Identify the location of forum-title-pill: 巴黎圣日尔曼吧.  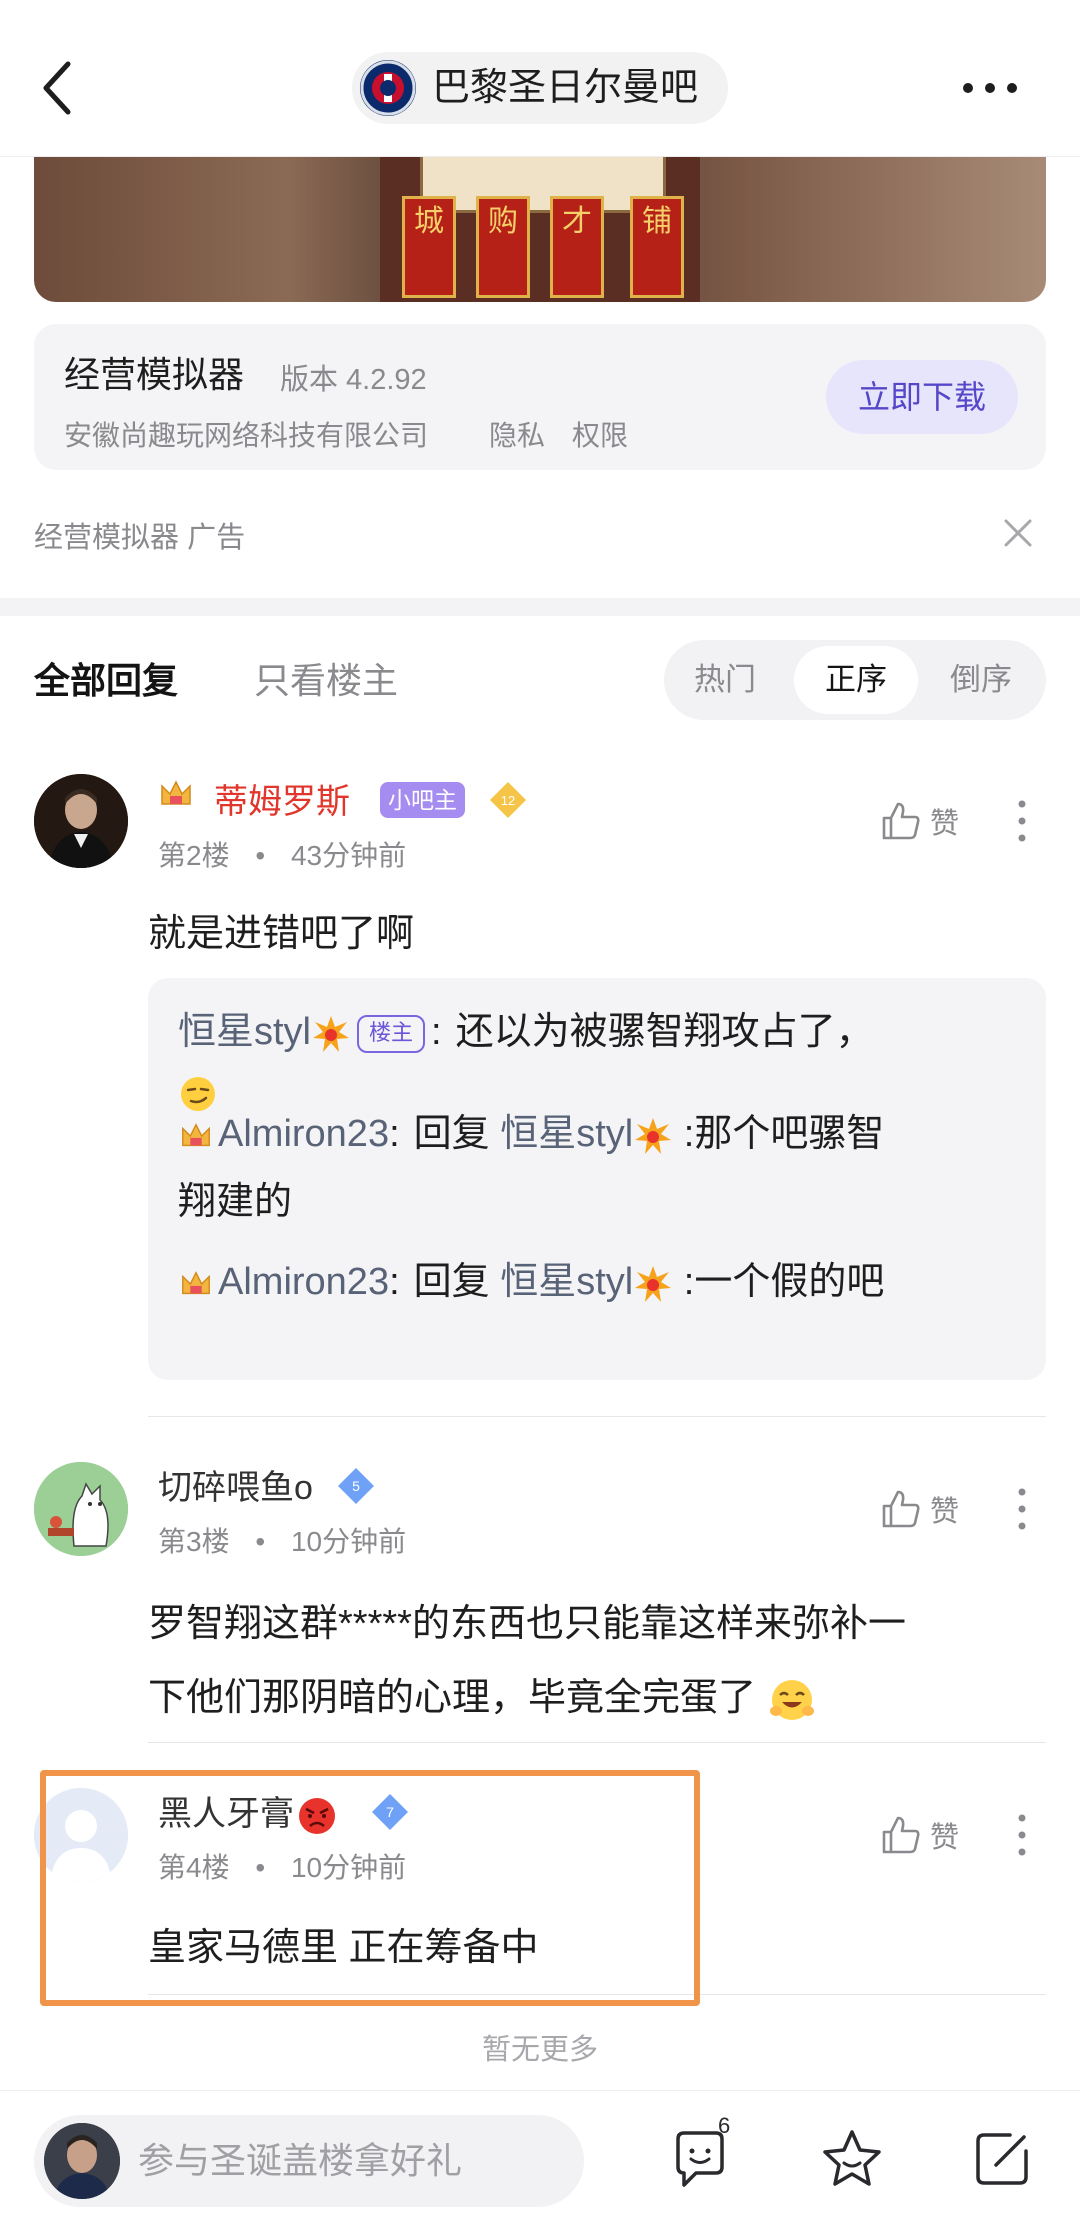
(540, 88).